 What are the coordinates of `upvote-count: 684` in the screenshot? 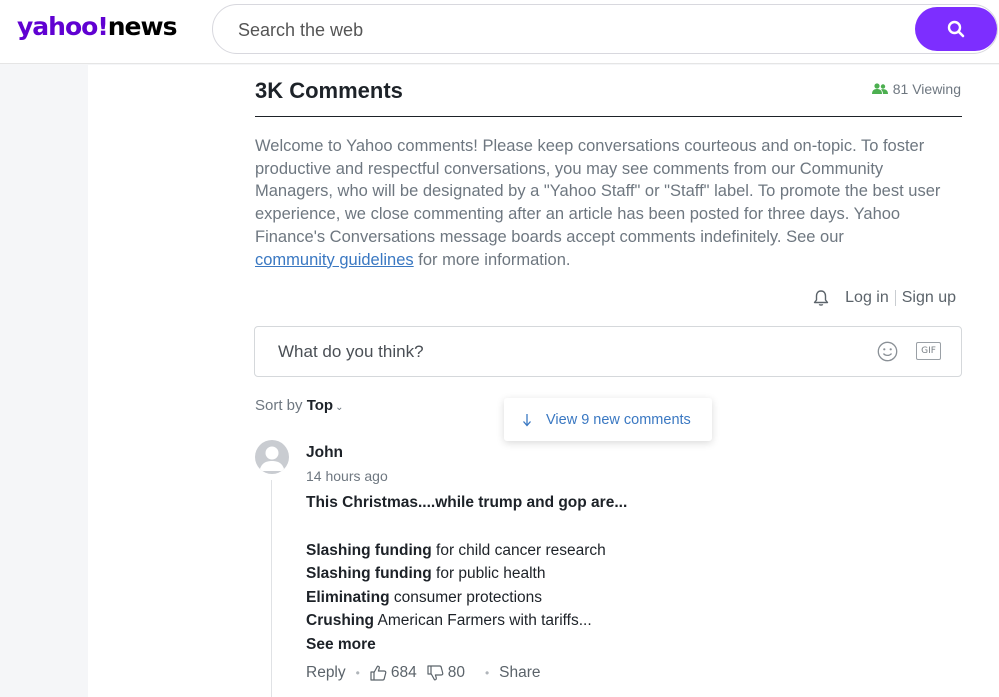 It's located at (403, 672).